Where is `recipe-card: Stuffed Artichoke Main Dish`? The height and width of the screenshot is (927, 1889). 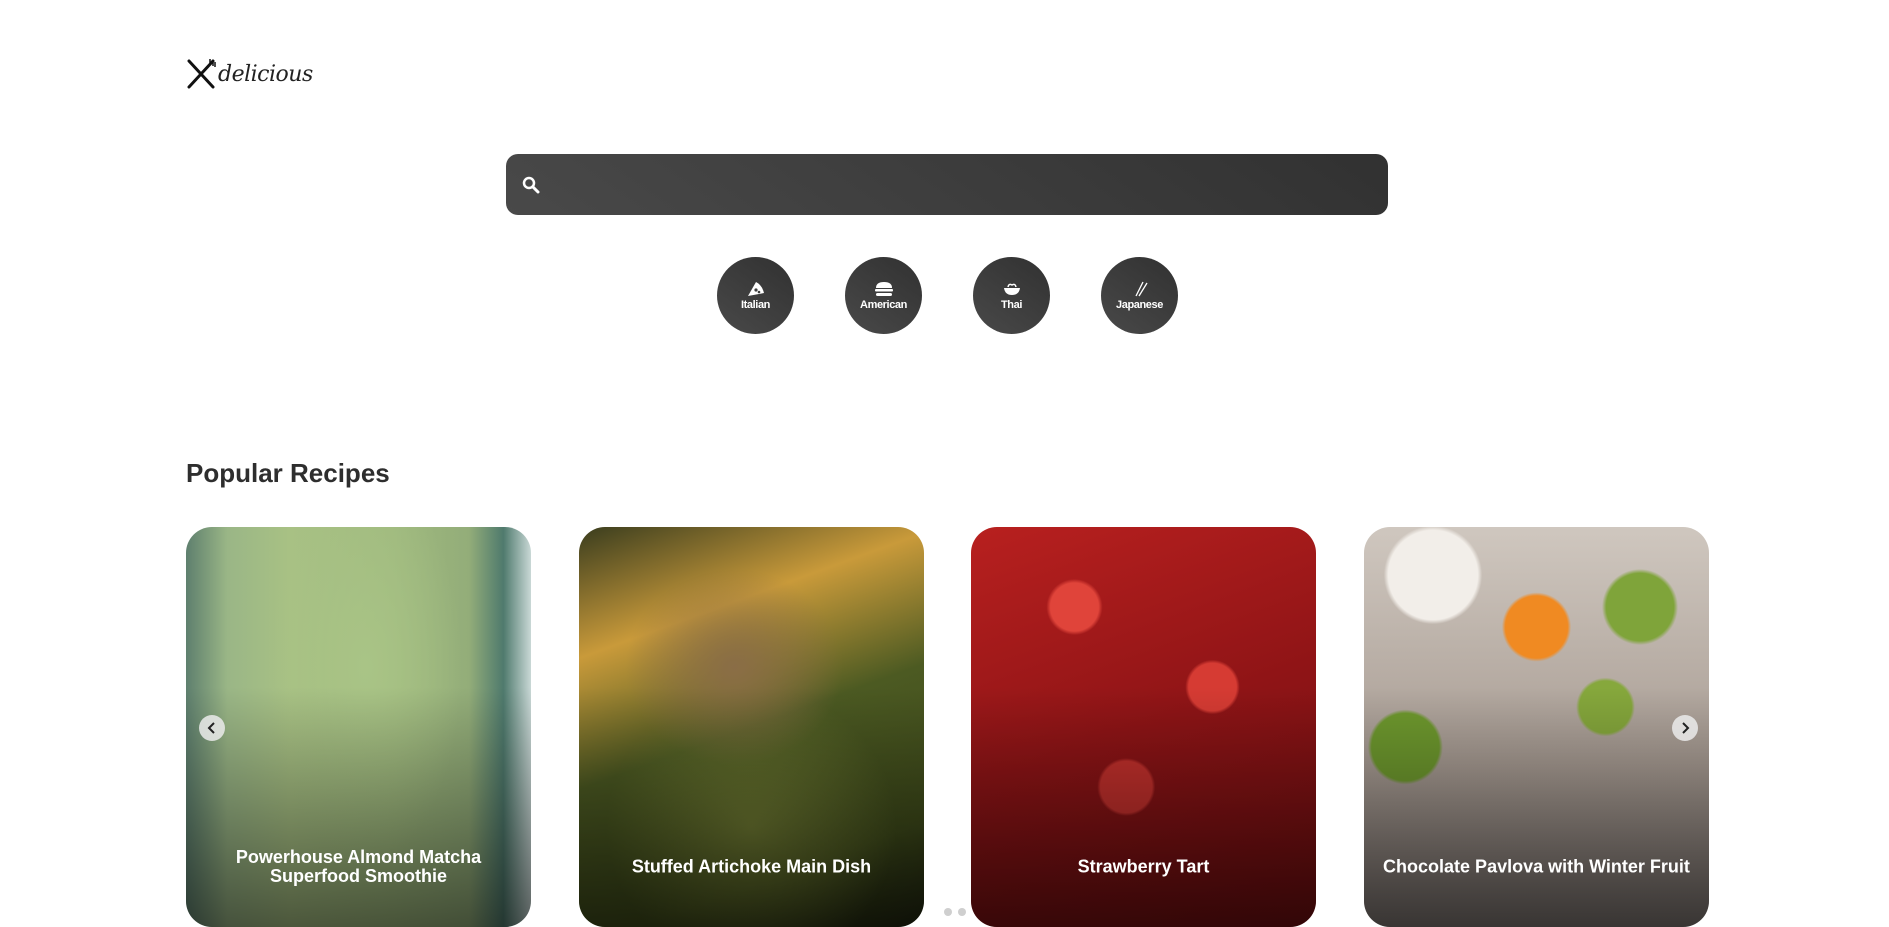 recipe-card: Stuffed Artichoke Main Dish is located at coordinates (751, 727).